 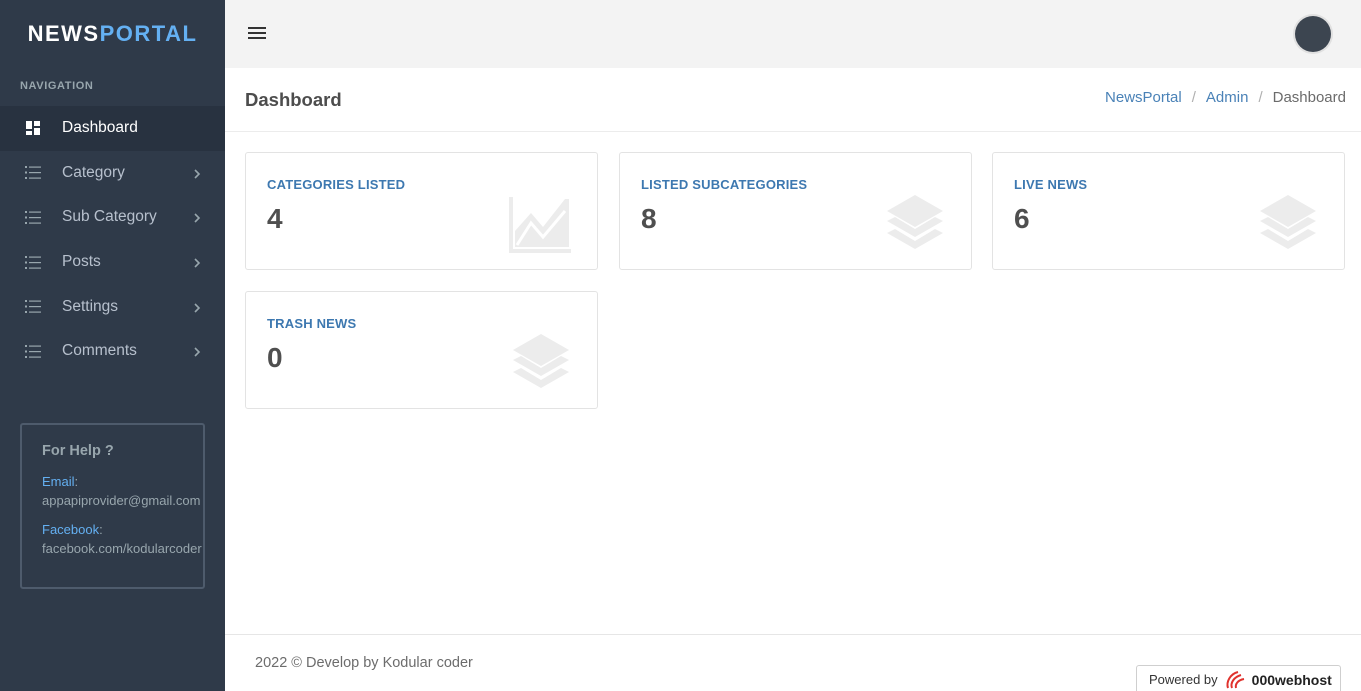 What do you see at coordinates (122, 548) in the screenshot?
I see `help-facebook-value: facebook.com/kodularcoder` at bounding box center [122, 548].